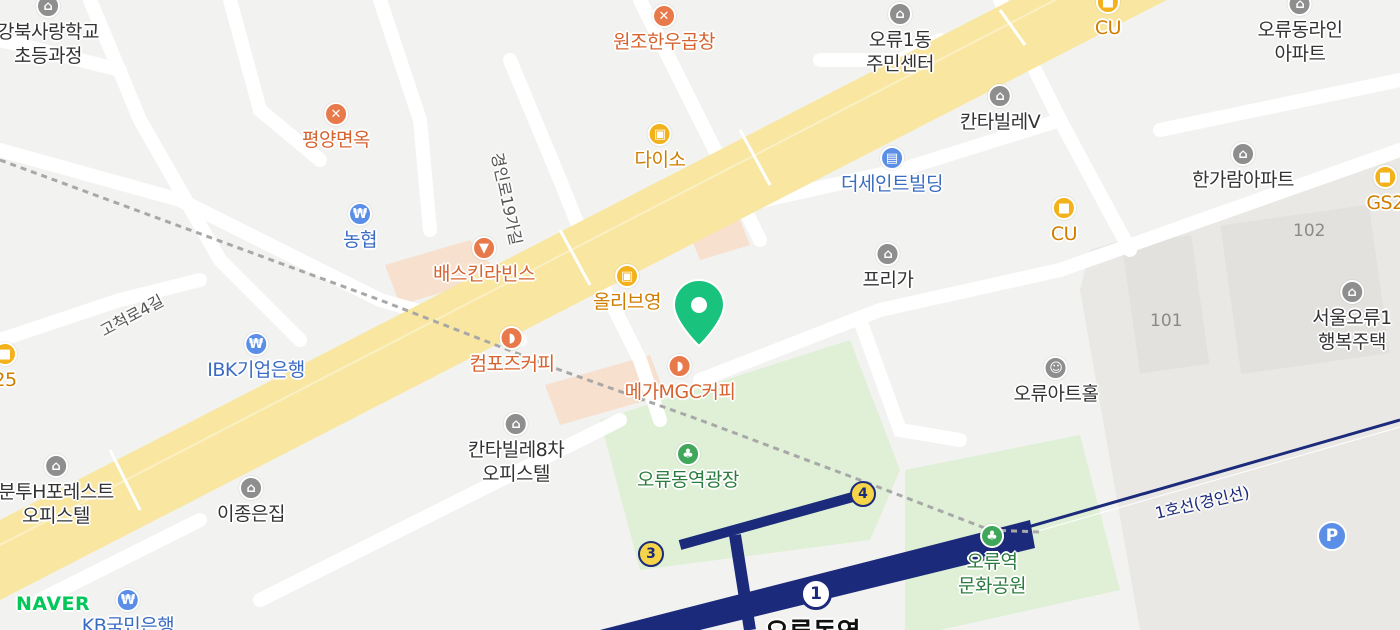 Image resolution: width=1400 pixels, height=630 pixels. What do you see at coordinates (483, 248) in the screenshot?
I see `ice-cream-icon: ▼` at bounding box center [483, 248].